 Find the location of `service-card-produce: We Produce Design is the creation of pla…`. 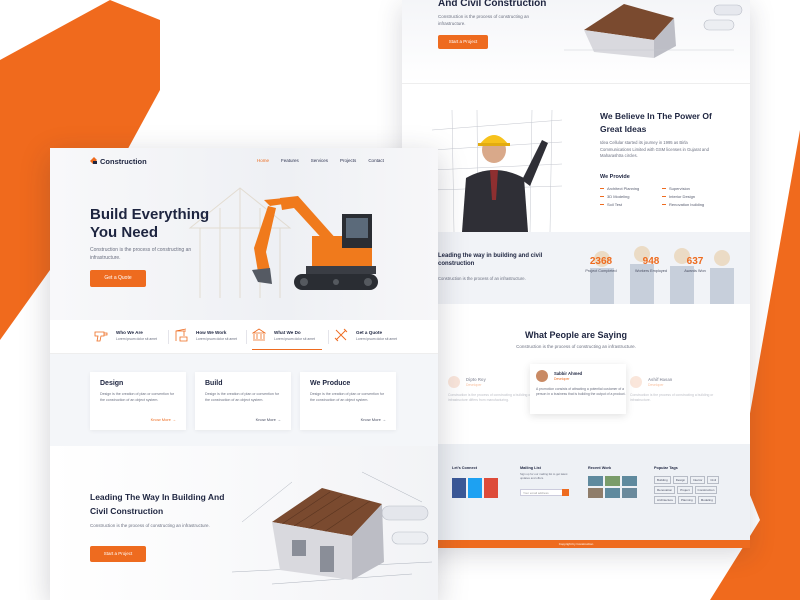

service-card-produce: We Produce Design is the creation of pla… is located at coordinates (348, 401).